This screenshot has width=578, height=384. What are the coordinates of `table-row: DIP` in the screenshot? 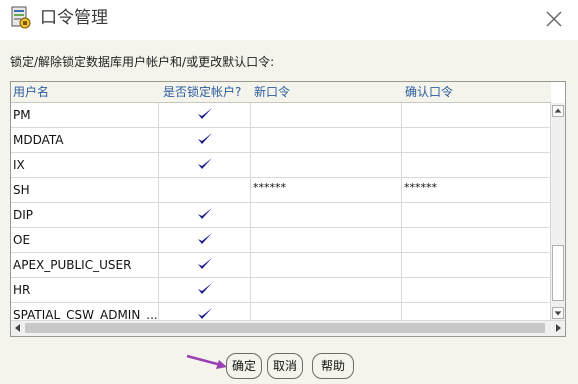 It's located at (281, 215).